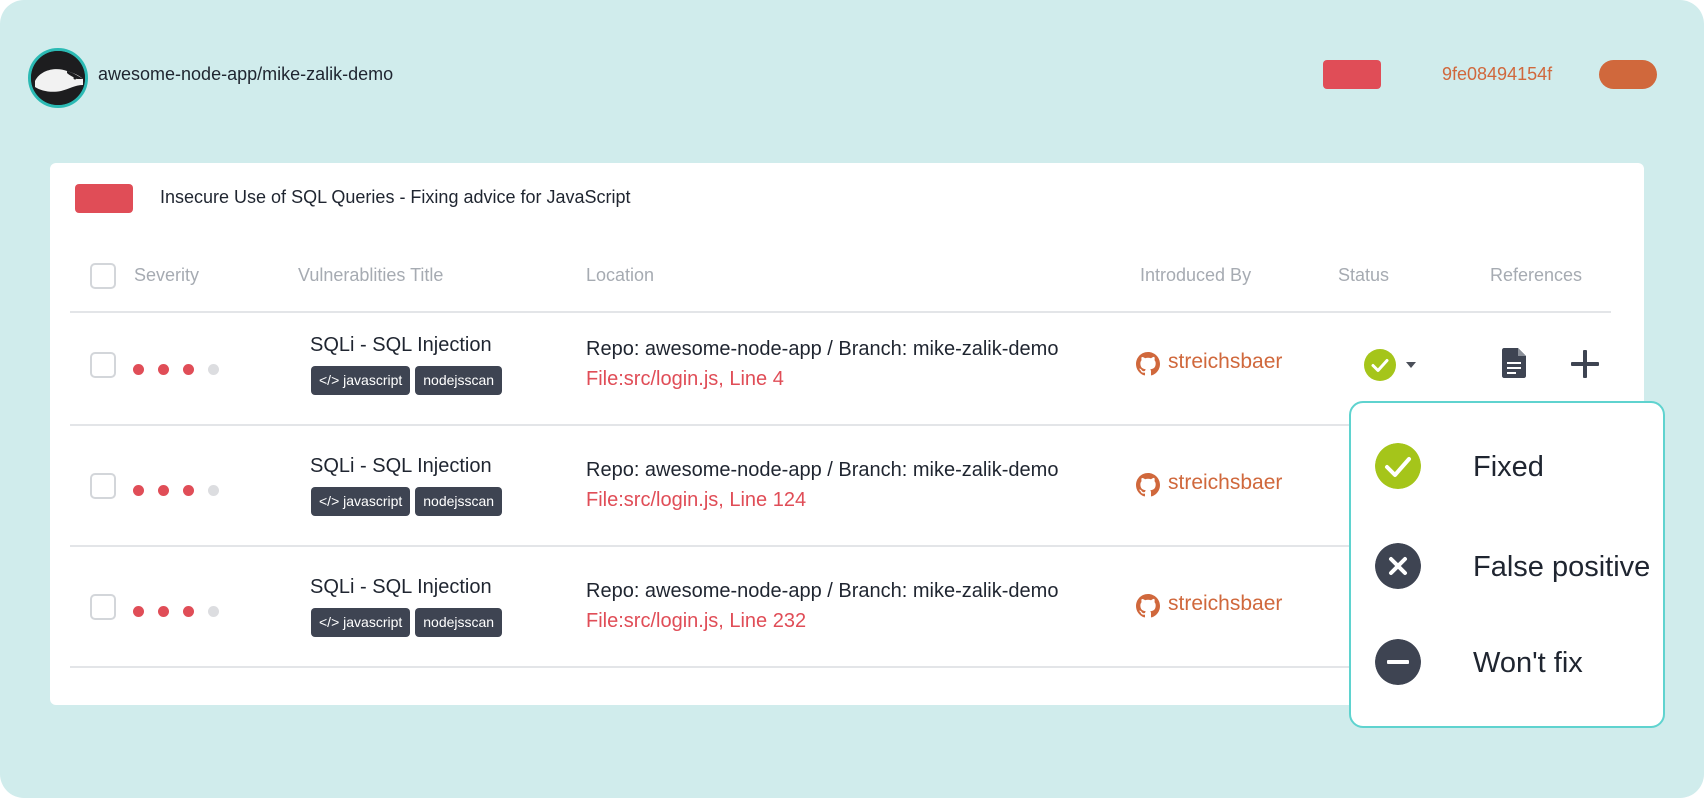 This screenshot has width=1704, height=798. What do you see at coordinates (1585, 364) in the screenshot?
I see `plus-icon` at bounding box center [1585, 364].